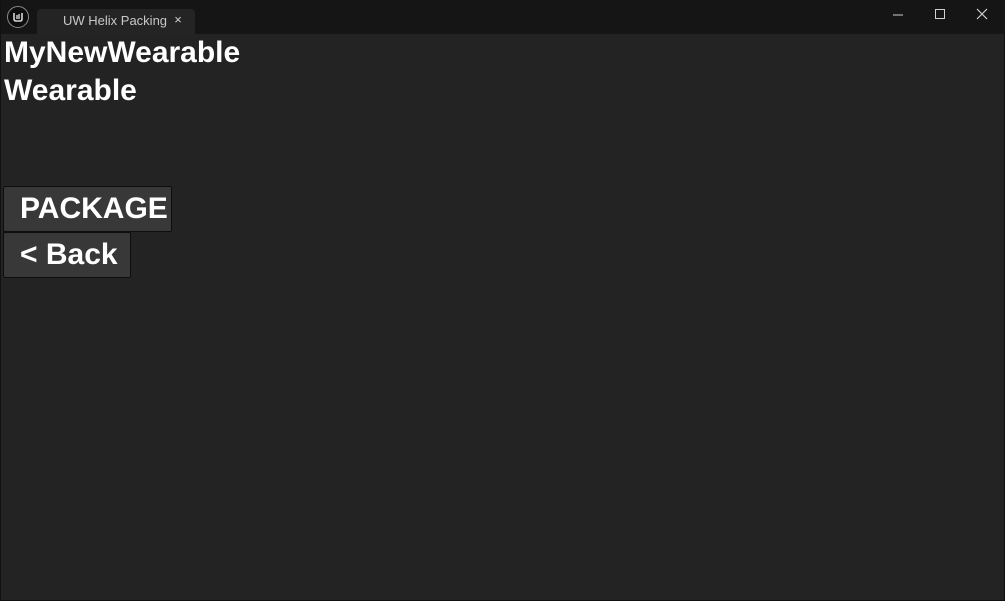 The width and height of the screenshot is (1005, 601). Describe the element at coordinates (503, 17) in the screenshot. I see `title-bar: UW Helix Packing ×` at that location.